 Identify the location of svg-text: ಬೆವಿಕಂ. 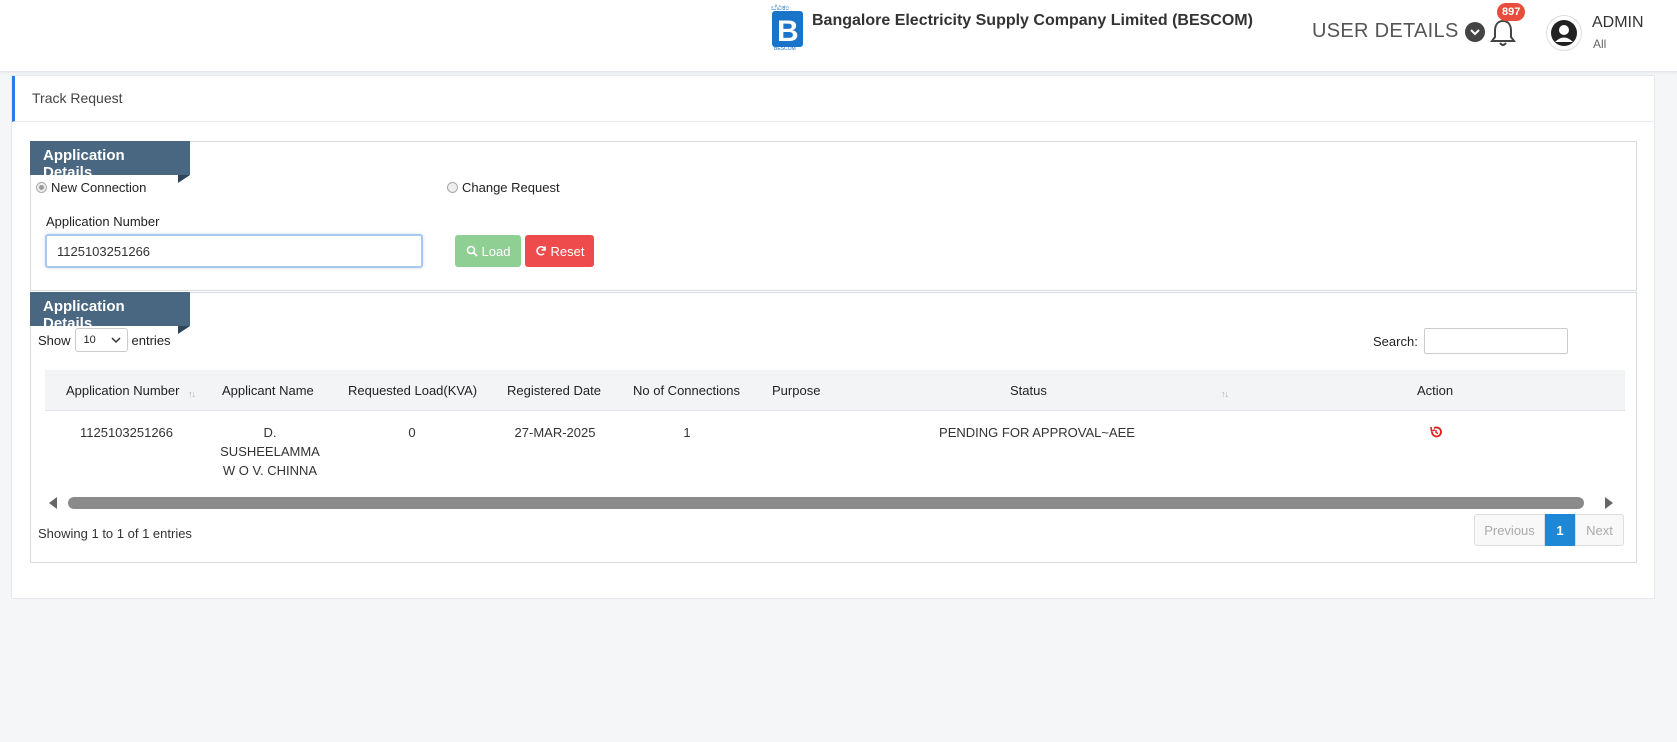
(780, 7).